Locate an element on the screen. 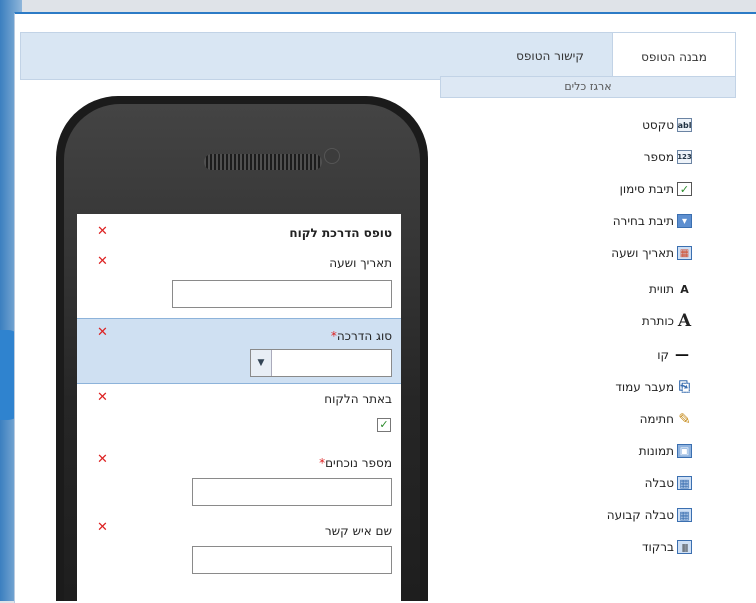 The height and width of the screenshot is (603, 756). field-contact-name: שם איש קשר ✕ is located at coordinates (239, 553).